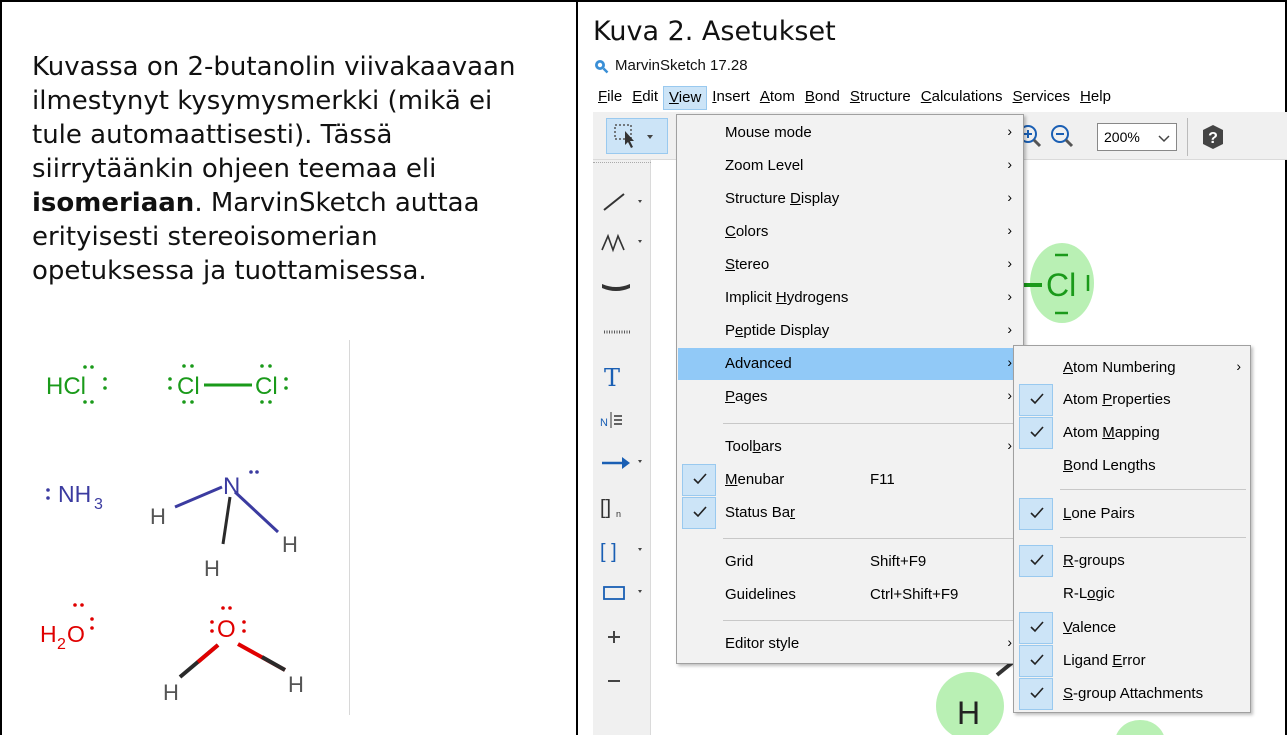 The height and width of the screenshot is (735, 1287). I want to click on text-line: opetuksessa ja tuottamisessa., so click(229, 271).